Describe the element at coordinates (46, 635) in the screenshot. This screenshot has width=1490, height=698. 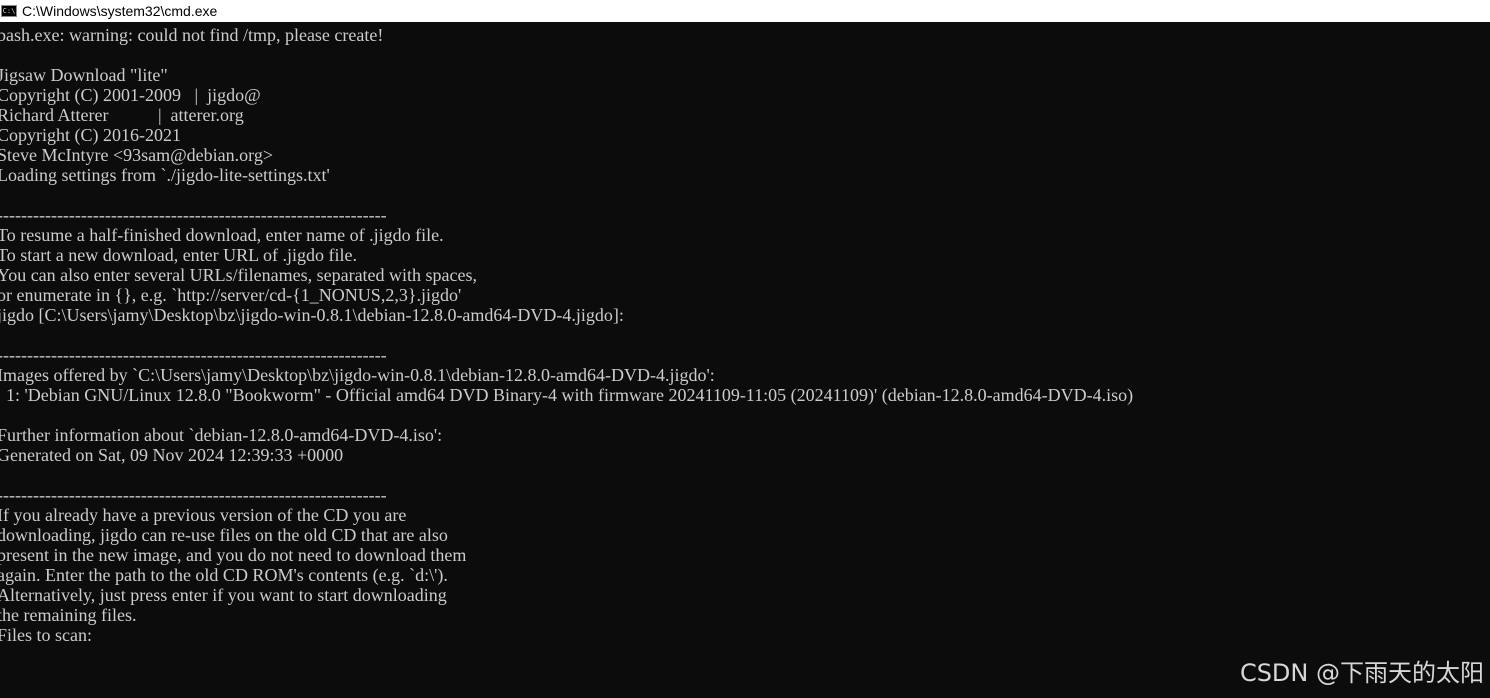
I see `console-line: Files to scan:` at that location.